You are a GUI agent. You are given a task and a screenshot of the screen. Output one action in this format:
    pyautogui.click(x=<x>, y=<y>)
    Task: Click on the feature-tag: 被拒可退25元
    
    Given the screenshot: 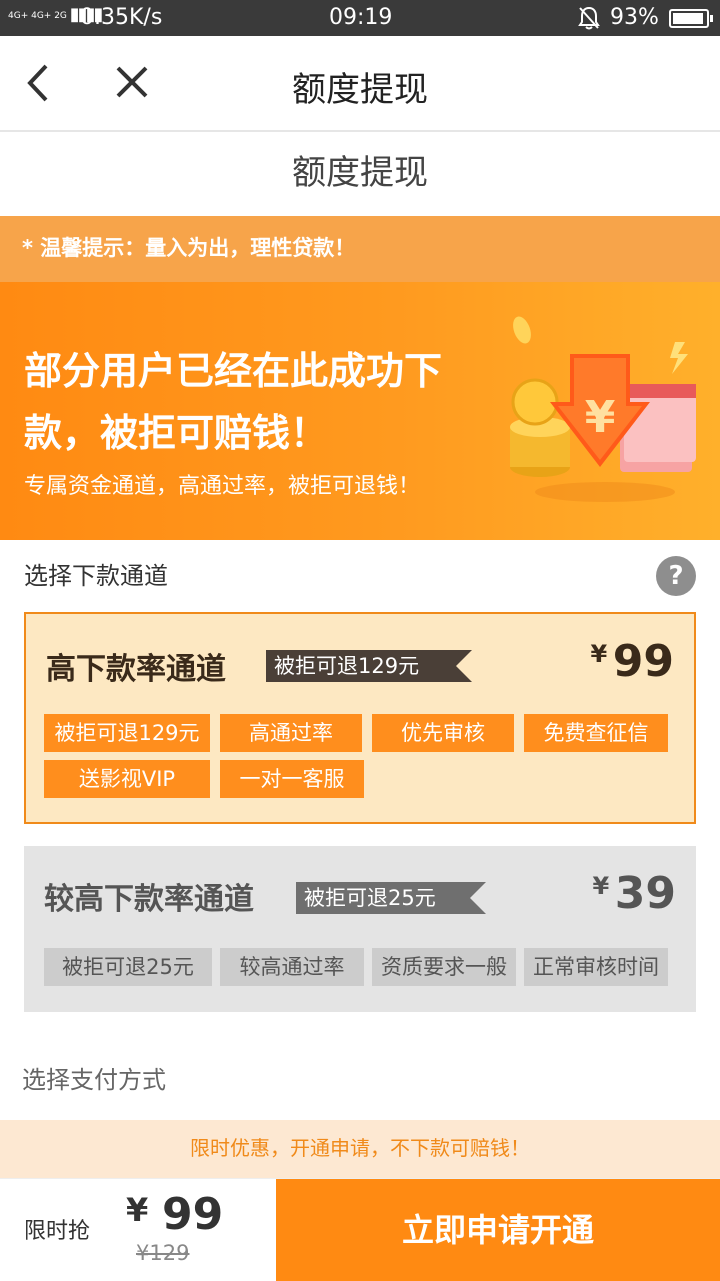 What is the action you would take?
    pyautogui.click(x=128, y=967)
    